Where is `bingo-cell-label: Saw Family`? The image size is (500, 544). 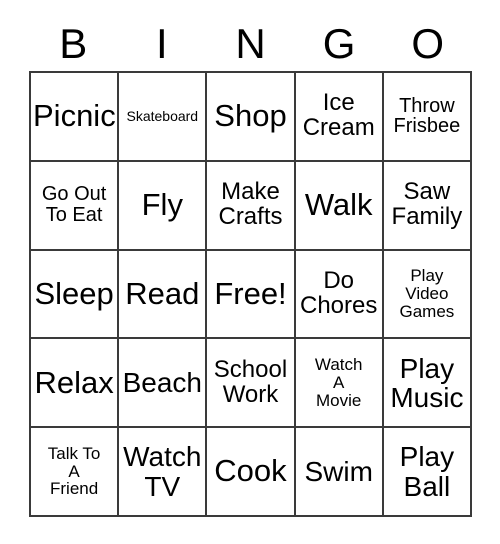
bingo-cell-label: Saw Family is located at coordinates (427, 204).